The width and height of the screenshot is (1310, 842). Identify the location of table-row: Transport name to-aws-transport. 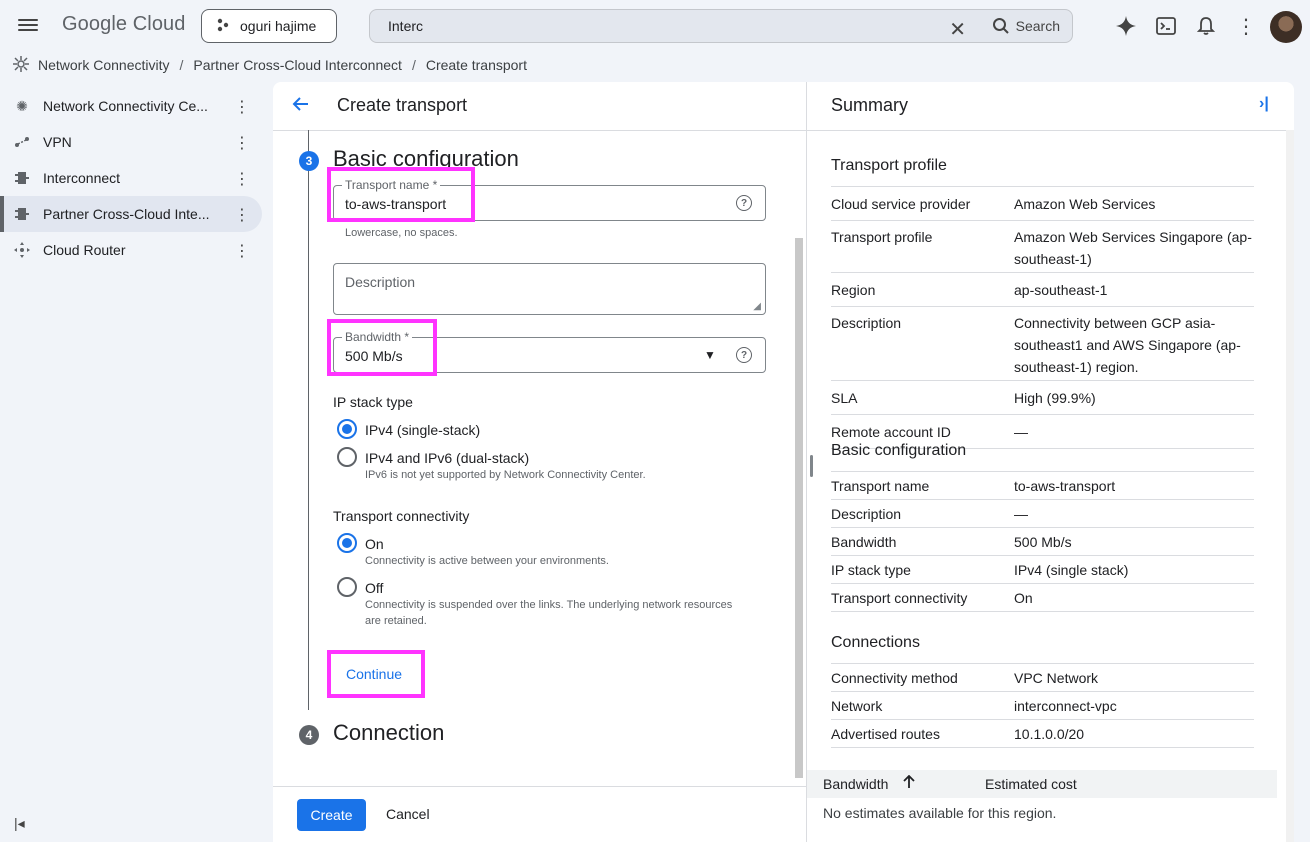
(1042, 485).